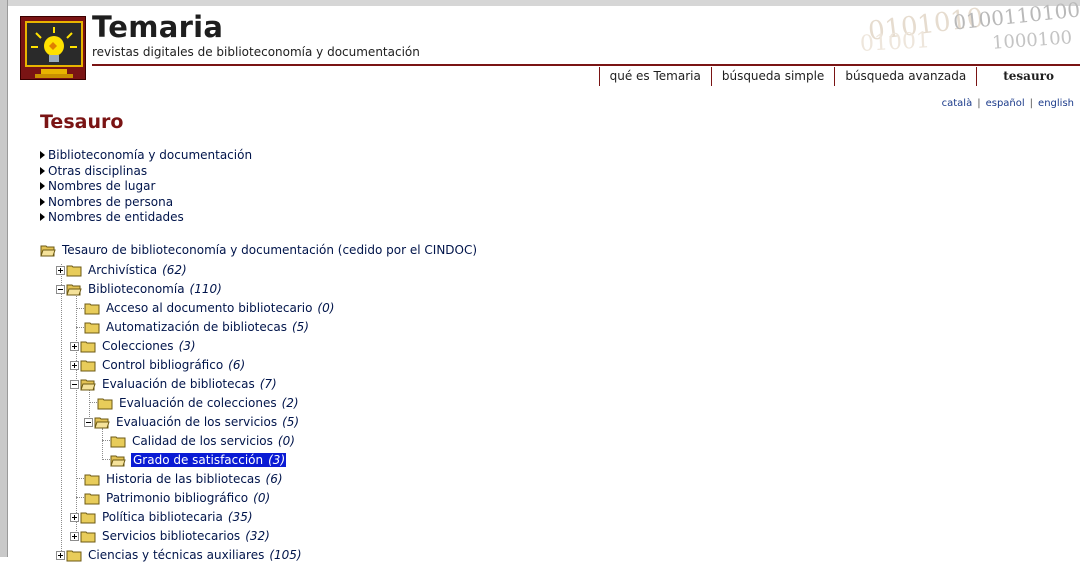  What do you see at coordinates (136, 289) in the screenshot?
I see `tree-node-label: Biblioteconomía` at bounding box center [136, 289].